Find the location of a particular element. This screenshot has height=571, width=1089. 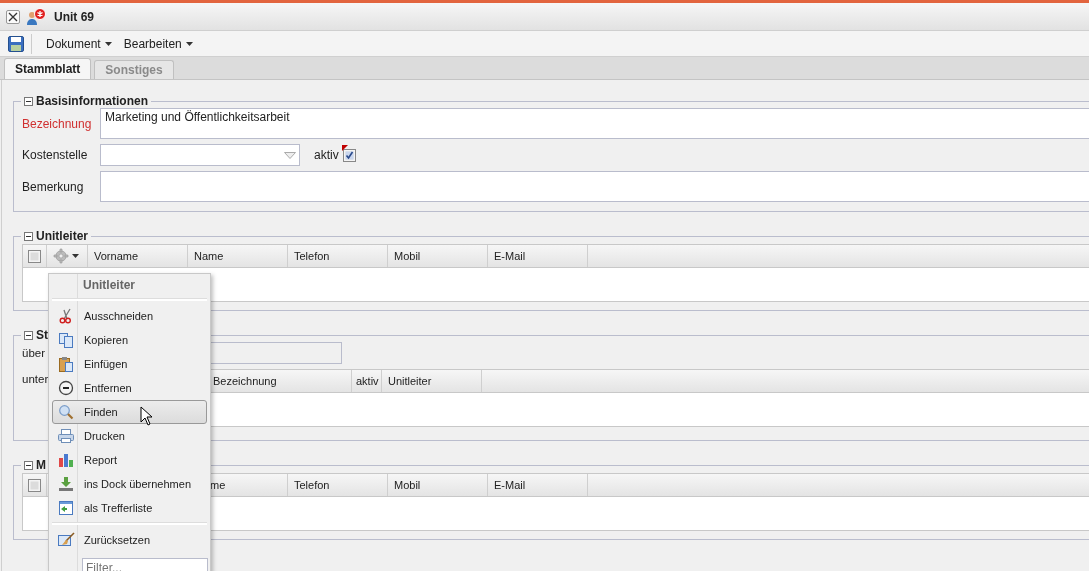

scissors-icon is located at coordinates (66, 316).